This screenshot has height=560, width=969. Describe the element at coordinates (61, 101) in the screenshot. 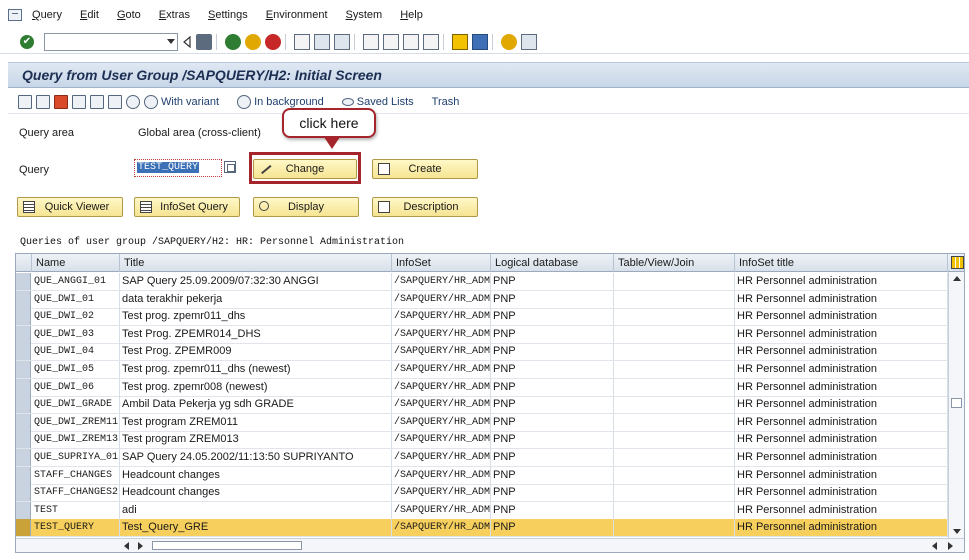

I see `execute-icon` at that location.